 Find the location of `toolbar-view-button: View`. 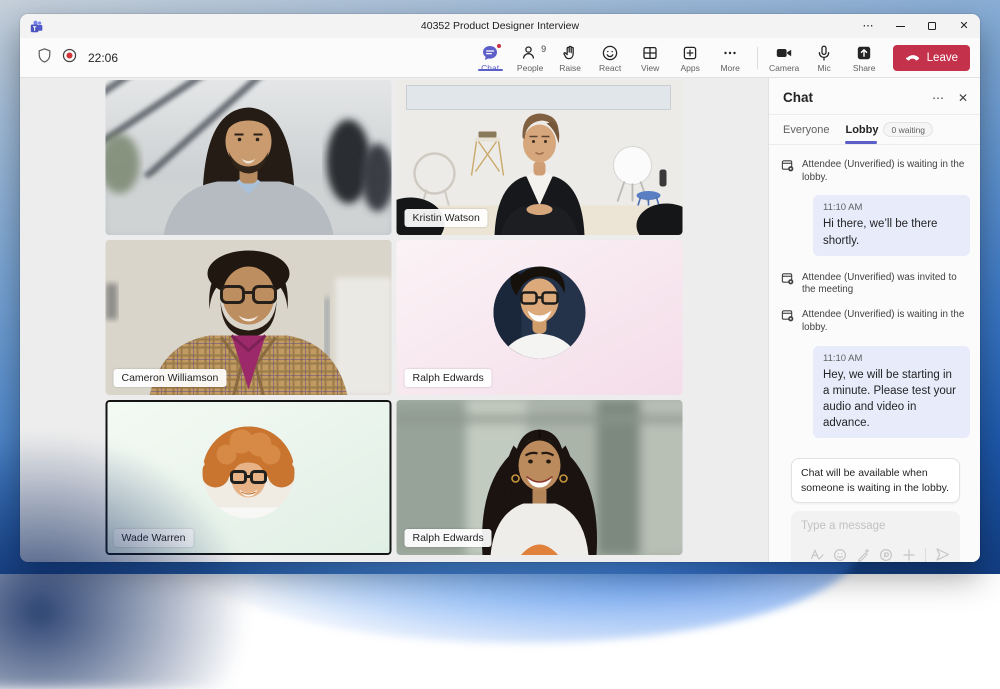

toolbar-view-button: View is located at coordinates (650, 58).